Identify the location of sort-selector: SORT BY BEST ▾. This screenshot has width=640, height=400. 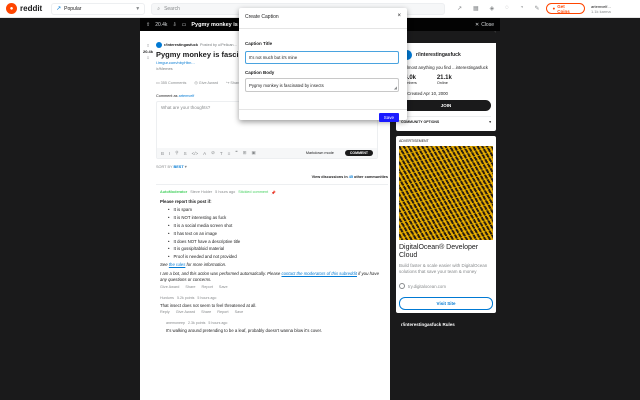
(271, 166).